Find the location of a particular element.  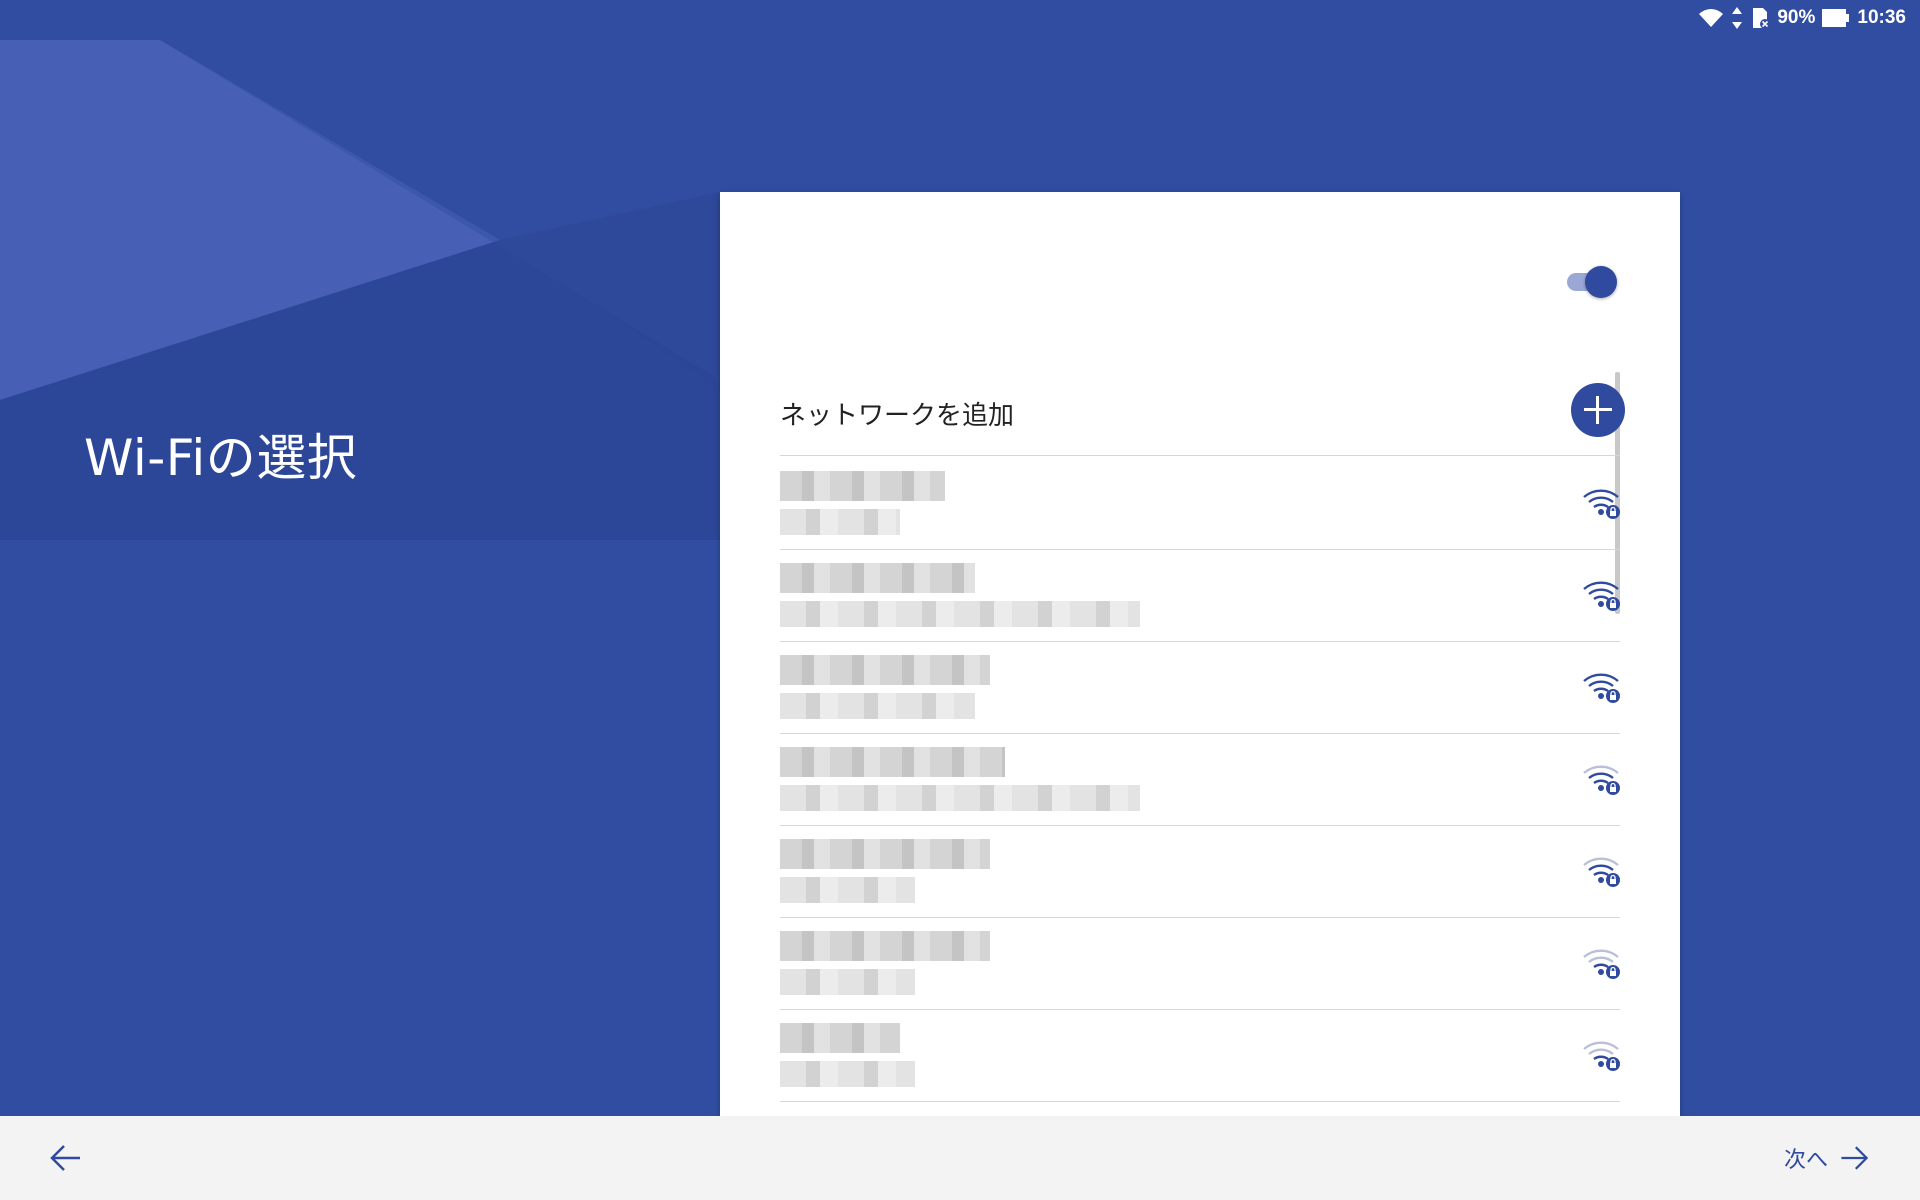

arrow-left-icon is located at coordinates (65, 1158).